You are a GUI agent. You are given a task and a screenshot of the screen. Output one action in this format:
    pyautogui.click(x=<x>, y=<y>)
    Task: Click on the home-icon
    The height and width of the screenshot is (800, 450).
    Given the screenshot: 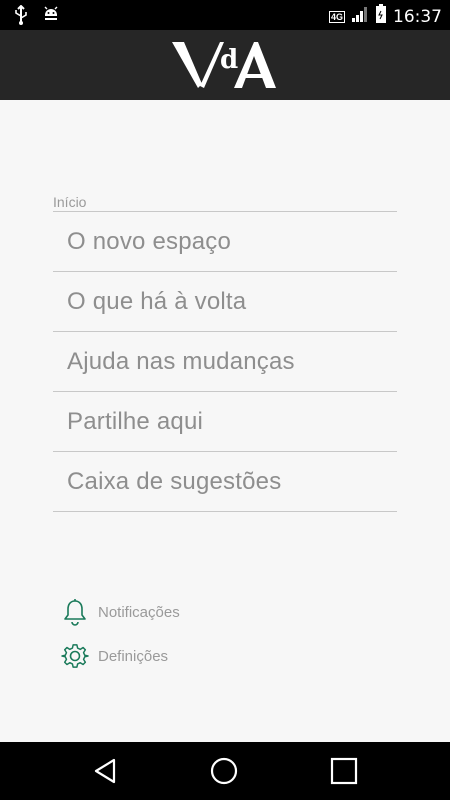 What is the action you would take?
    pyautogui.click(x=224, y=771)
    